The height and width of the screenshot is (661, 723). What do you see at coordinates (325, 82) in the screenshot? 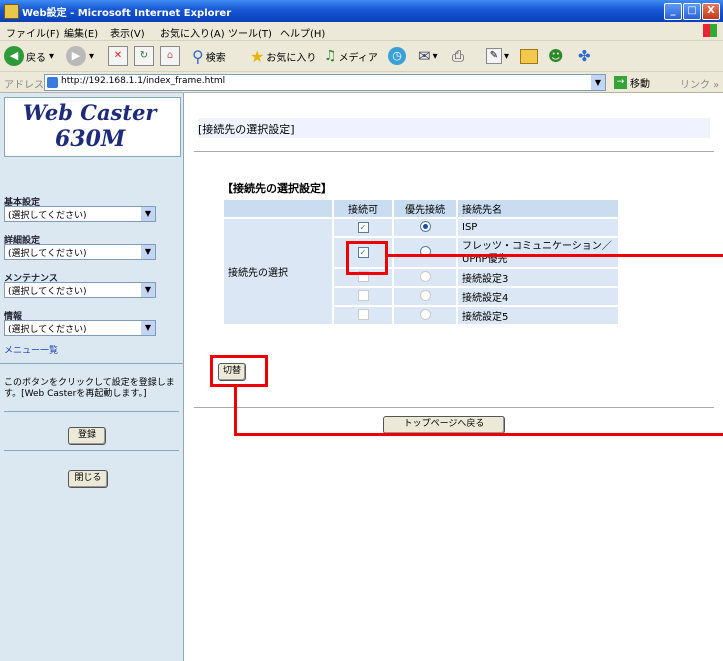
I see `address-input: http://192.168.1.1/index_frame.html ▼` at bounding box center [325, 82].